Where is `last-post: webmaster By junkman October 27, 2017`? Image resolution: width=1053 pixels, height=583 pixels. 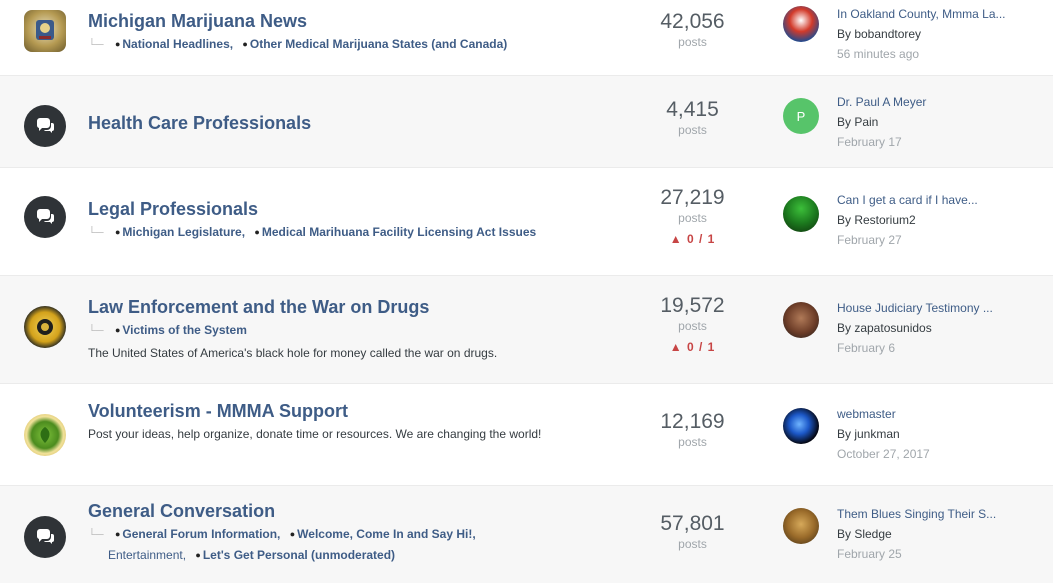
last-post: webmaster By junkman October 27, 2017 is located at coordinates (937, 434).